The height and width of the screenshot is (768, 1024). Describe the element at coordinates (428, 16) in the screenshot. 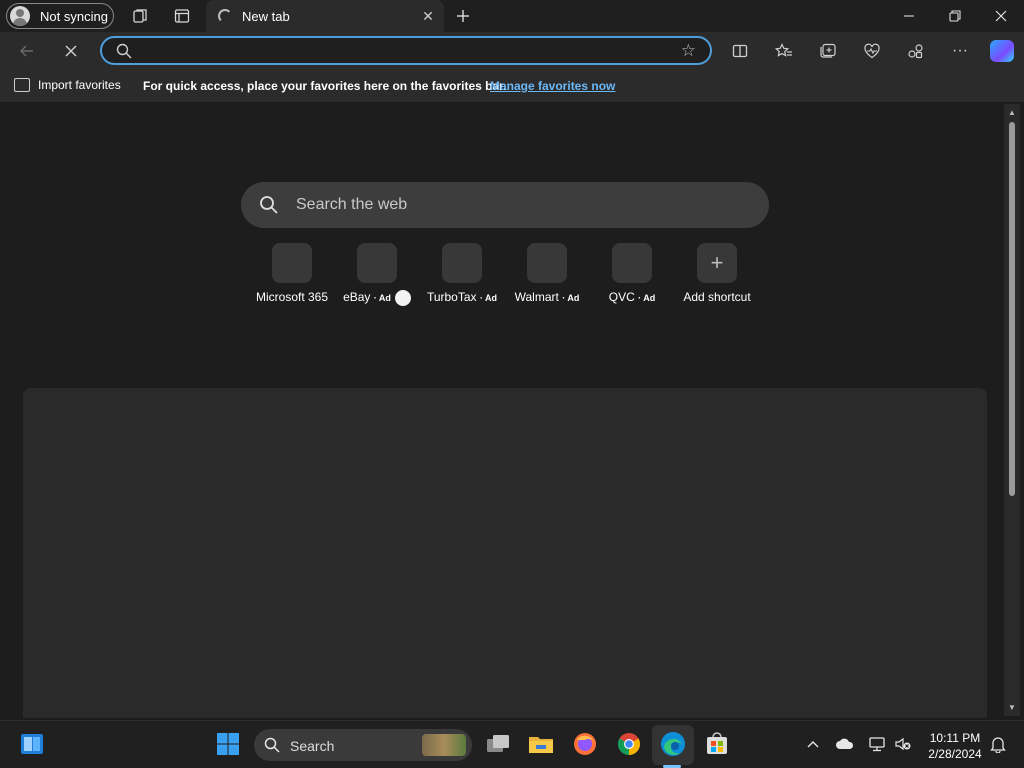

I see `tab-close-icon: ✕` at that location.